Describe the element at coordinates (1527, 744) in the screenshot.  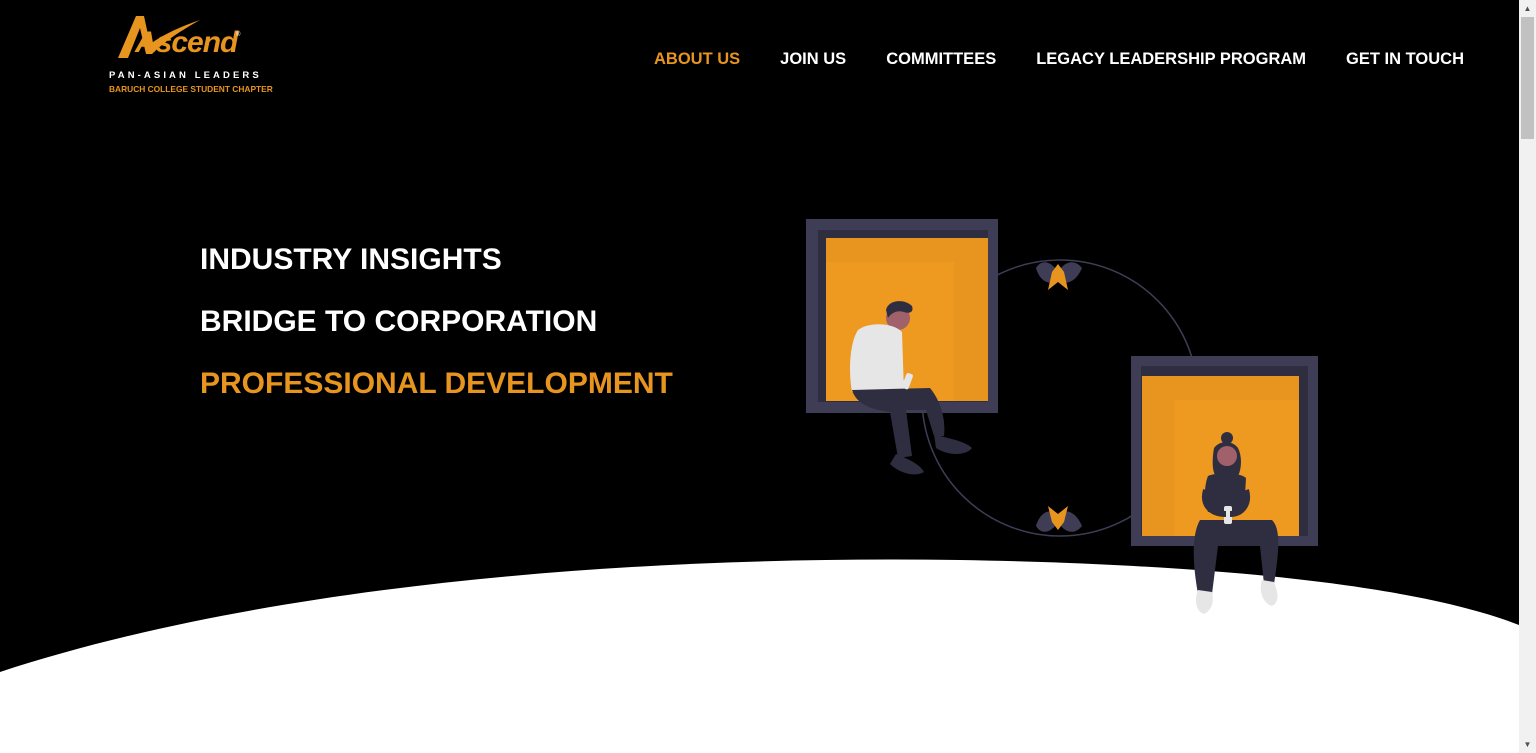
I see `scroll-down-arrow-icon: ▼` at that location.